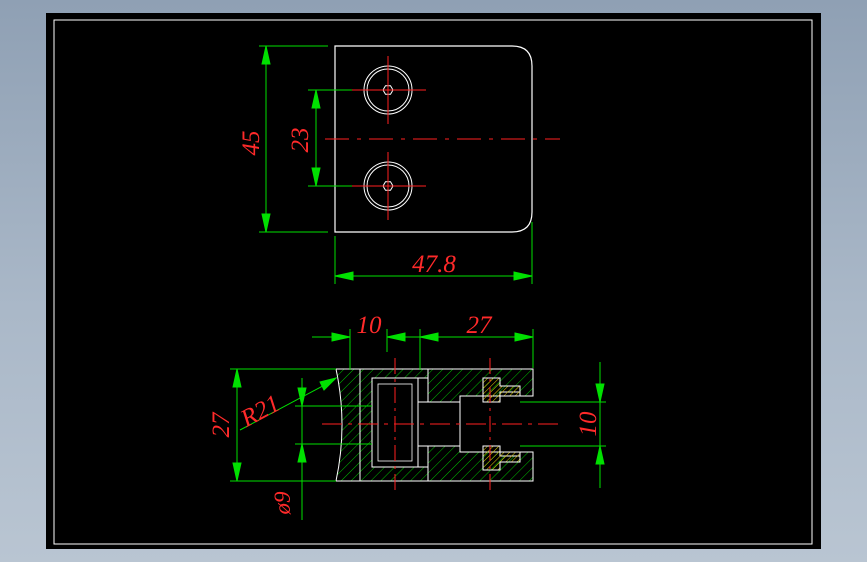 This screenshot has width=867, height=562. Describe the element at coordinates (423, 349) in the screenshot. I see `dim-top-lines` at that location.